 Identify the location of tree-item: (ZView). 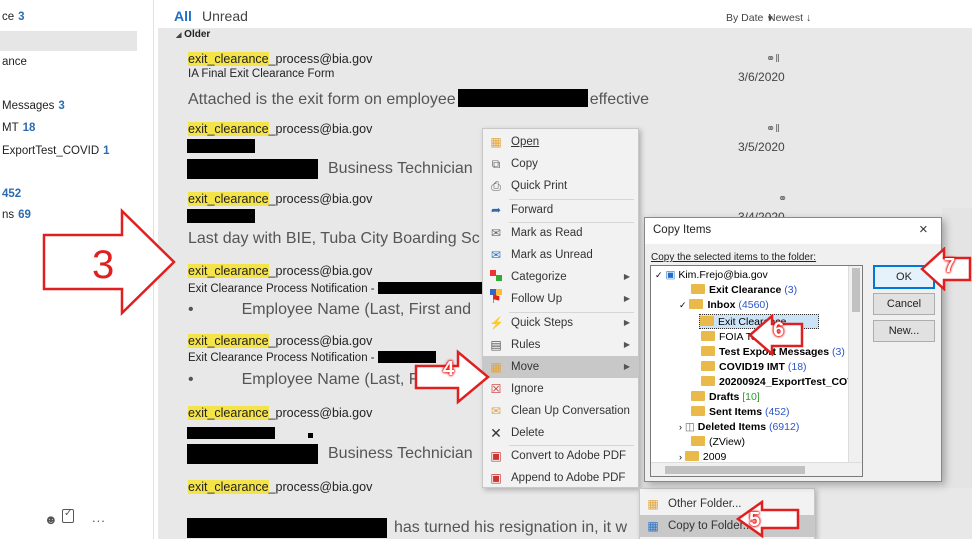
(718, 442).